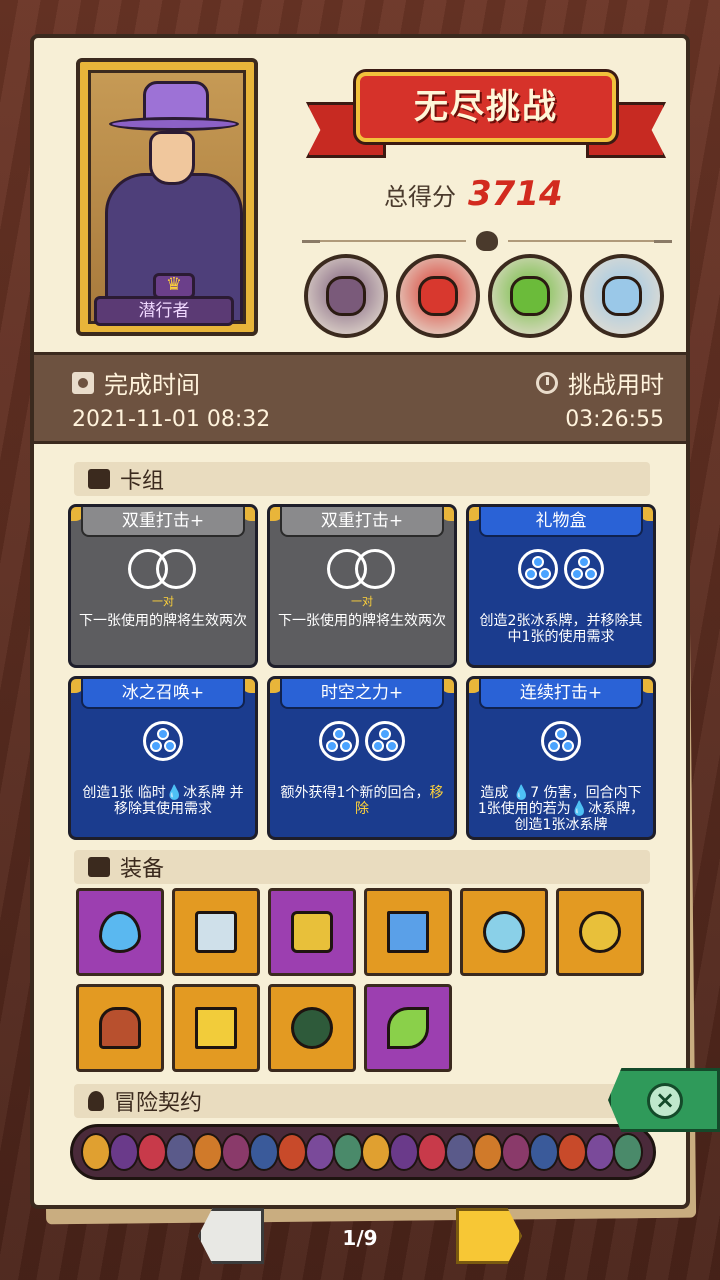 This screenshot has height=1280, width=720. I want to click on character-portrait: ♛ 潜行者, so click(167, 197).